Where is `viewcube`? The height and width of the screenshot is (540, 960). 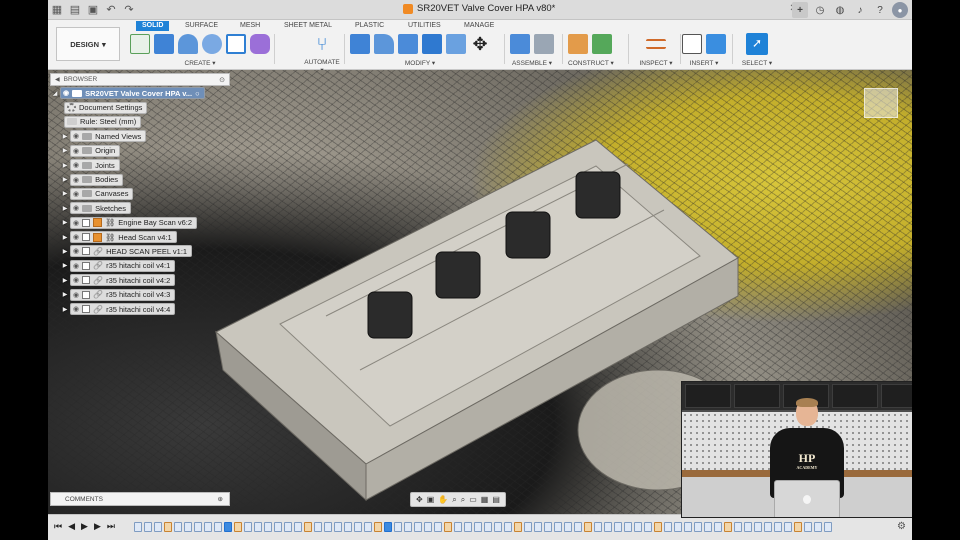
viewcube is located at coordinates (881, 103).